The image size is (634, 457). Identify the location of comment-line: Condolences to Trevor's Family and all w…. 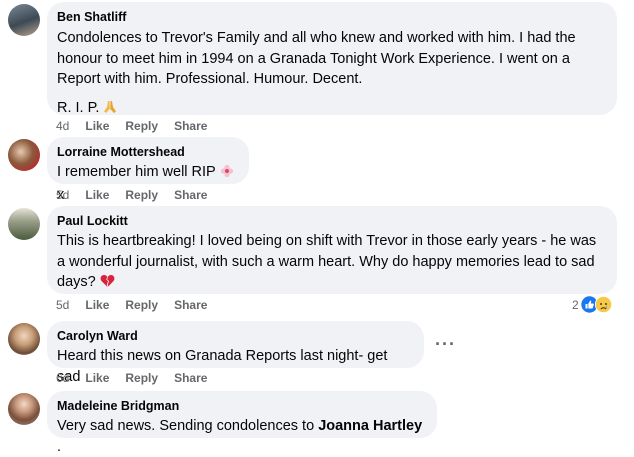
(316, 38).